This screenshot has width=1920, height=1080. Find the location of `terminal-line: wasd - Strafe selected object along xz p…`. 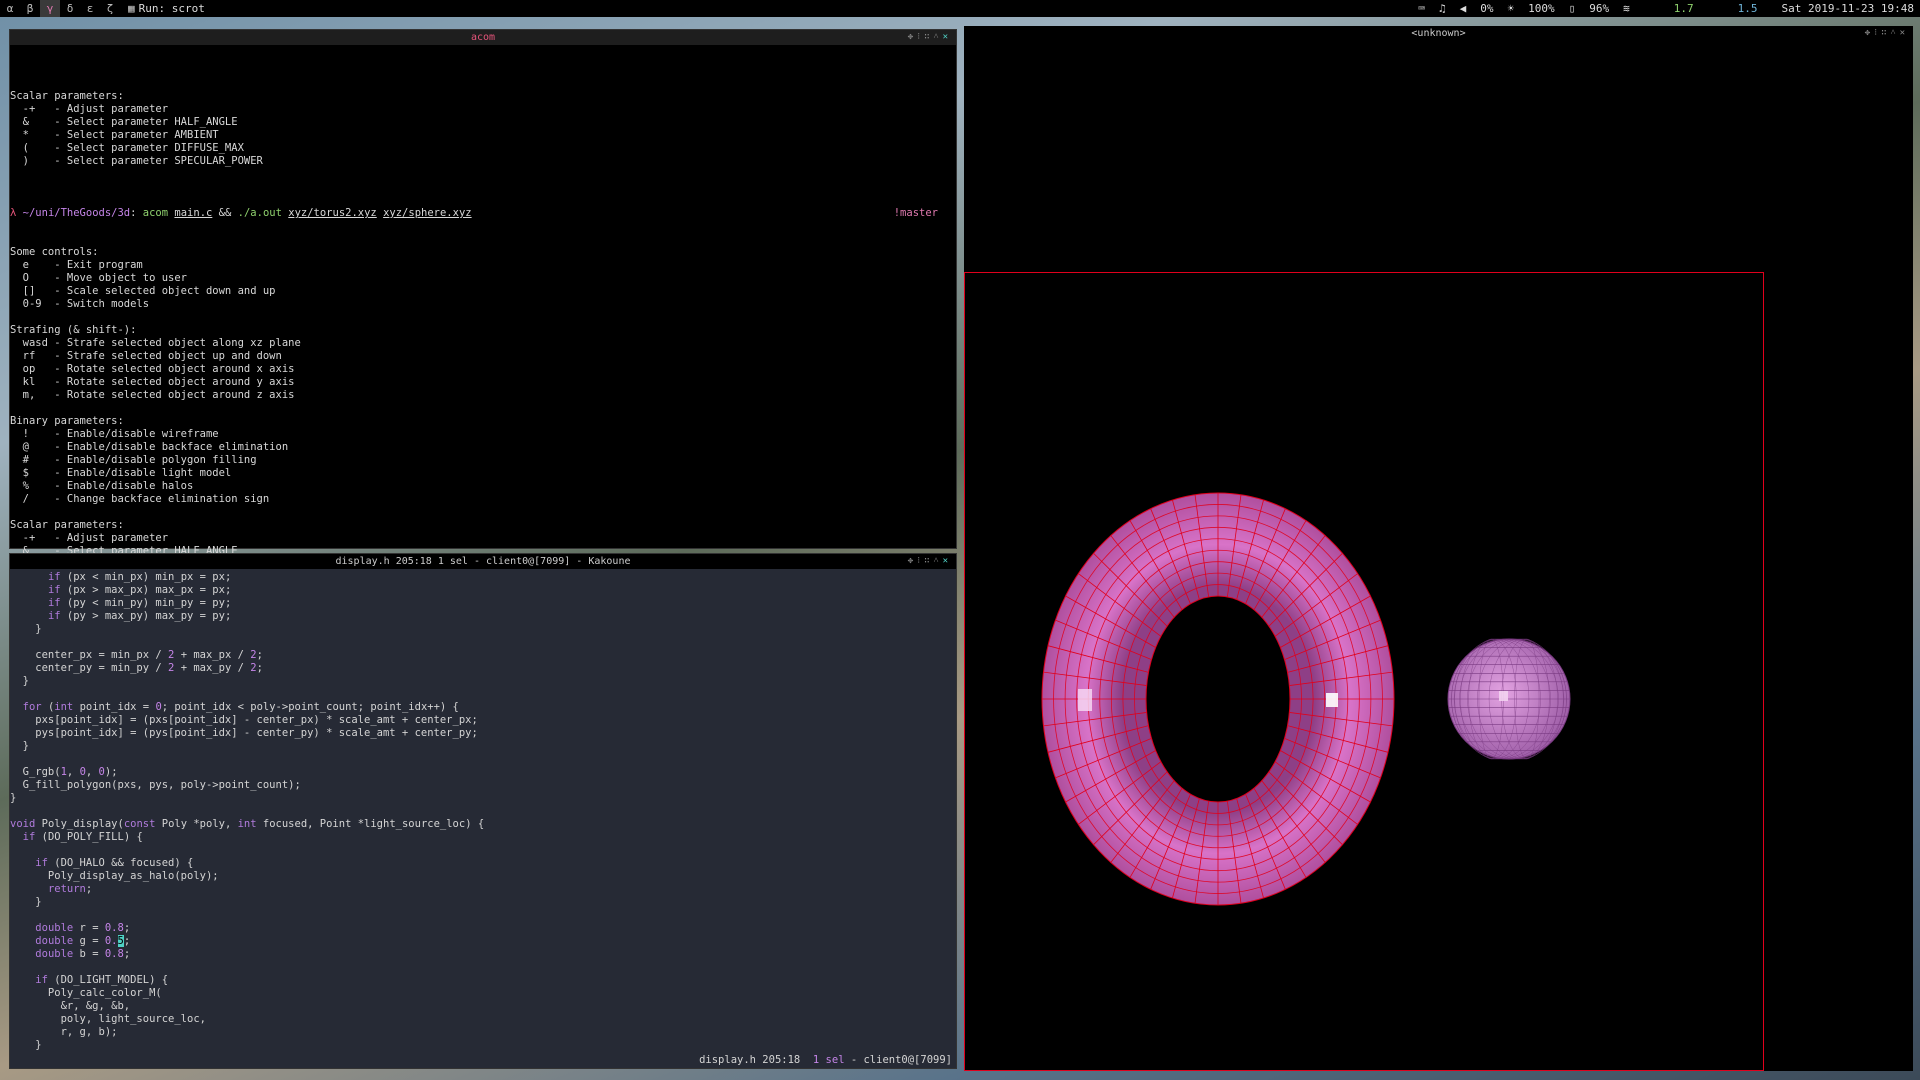

terminal-line: wasd - Strafe selected object along xz p… is located at coordinates (155, 343).